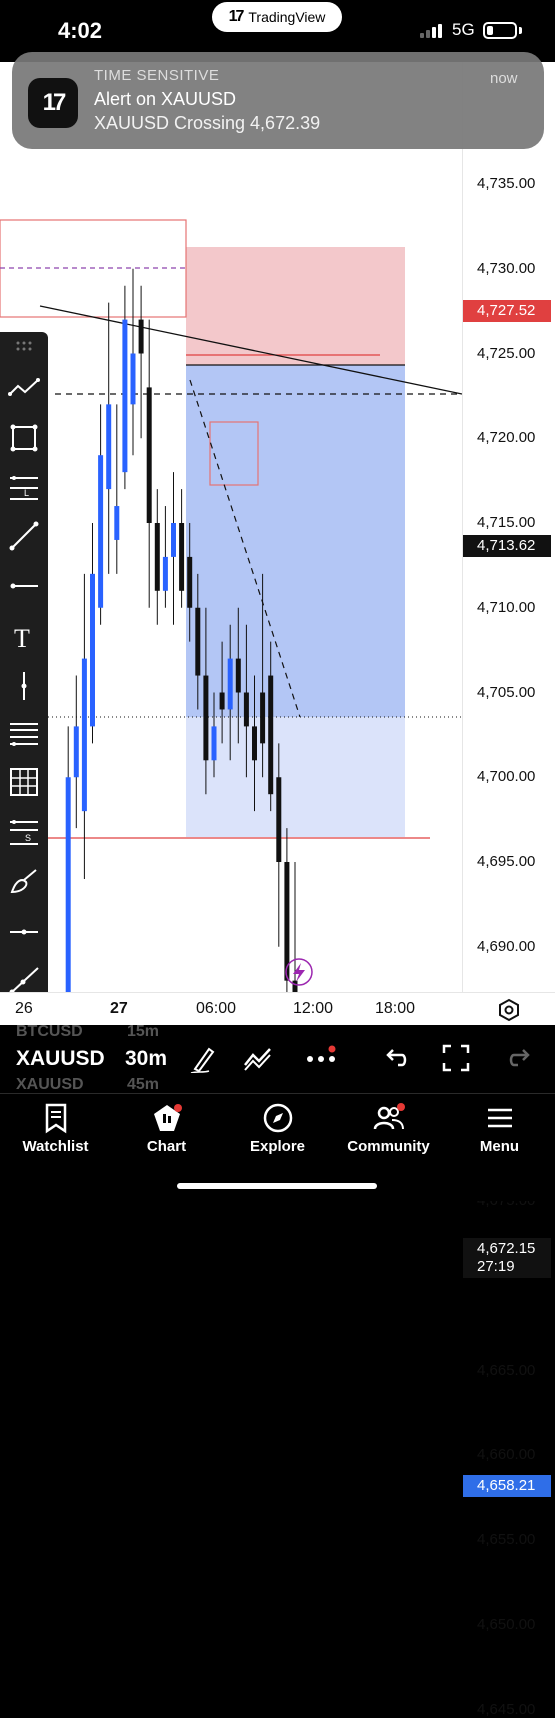 This screenshot has height=1718, width=555. I want to click on nav-chart: Chart, so click(166, 1128).